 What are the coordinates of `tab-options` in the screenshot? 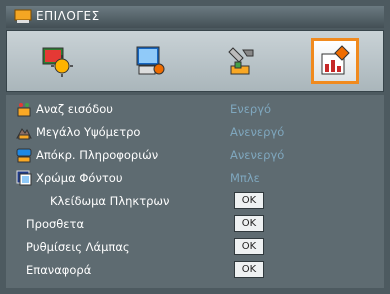 It's located at (335, 61).